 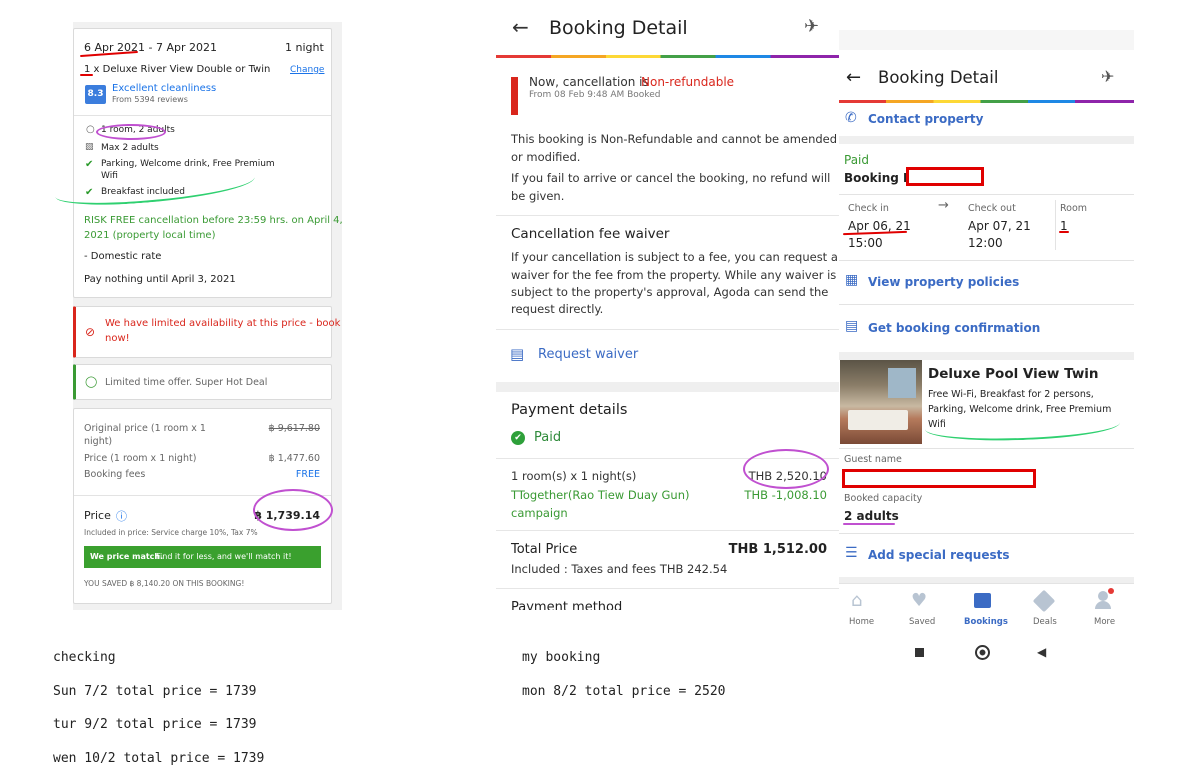 I want to click on rainbow-divider, so click(x=667, y=56).